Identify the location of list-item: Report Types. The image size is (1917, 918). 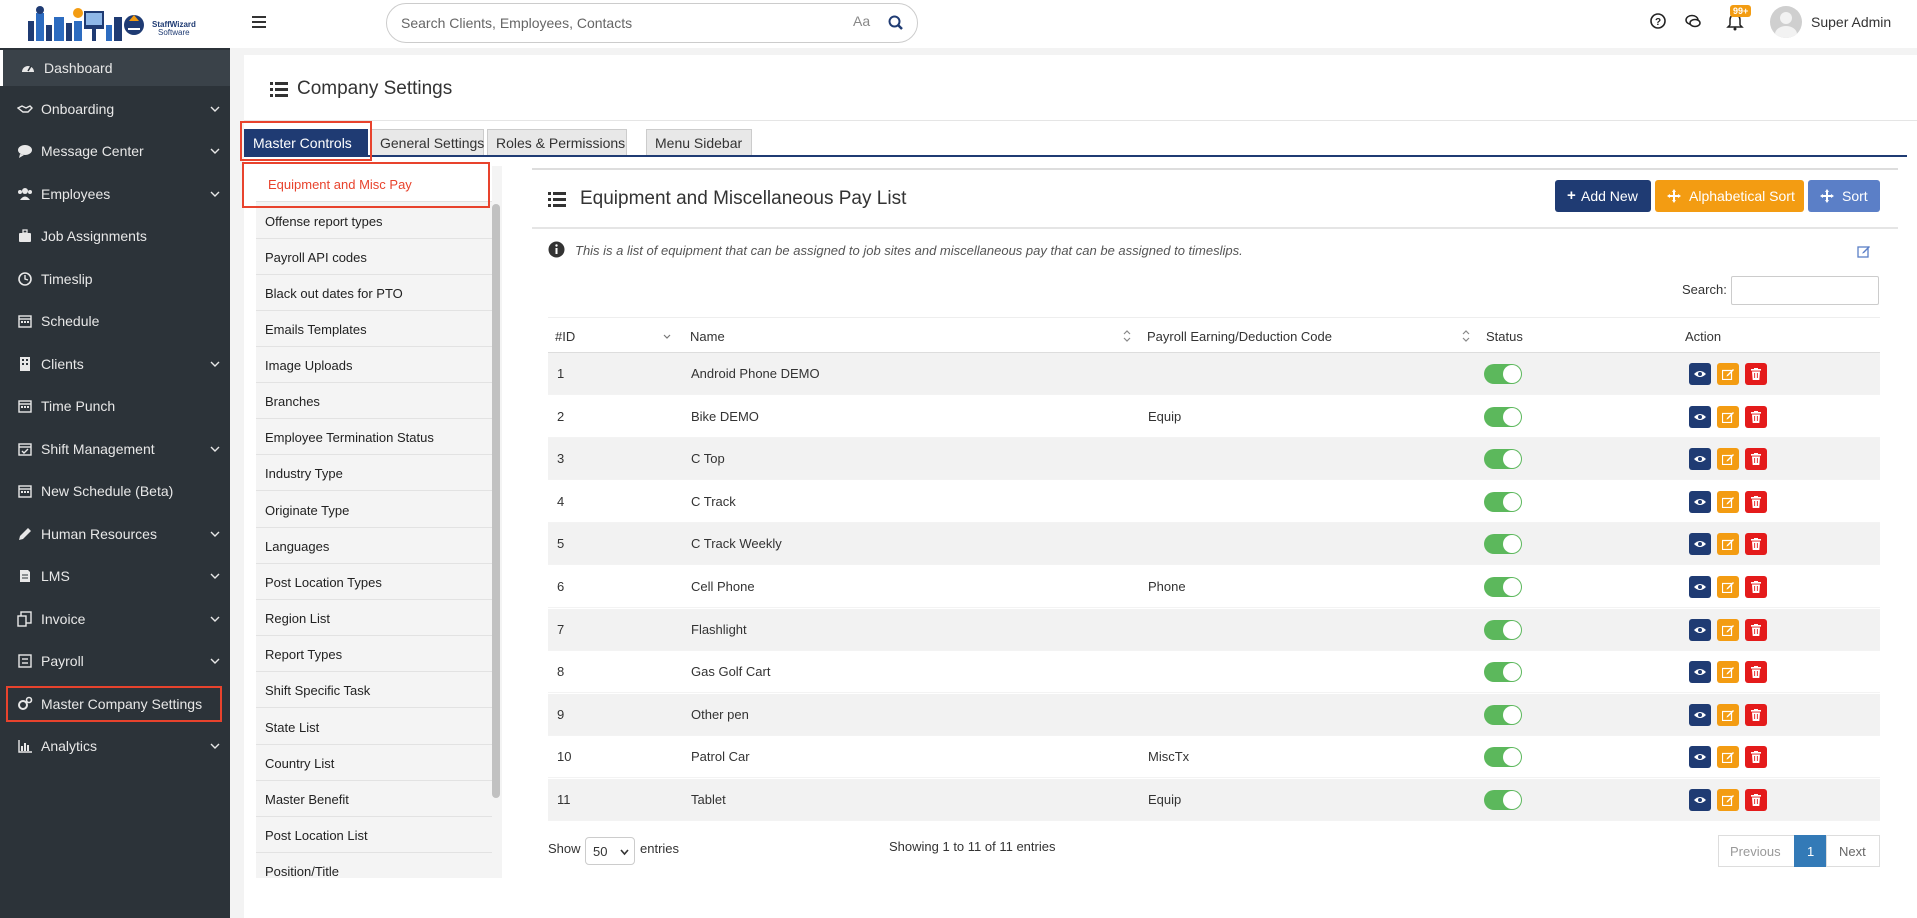
(374, 654).